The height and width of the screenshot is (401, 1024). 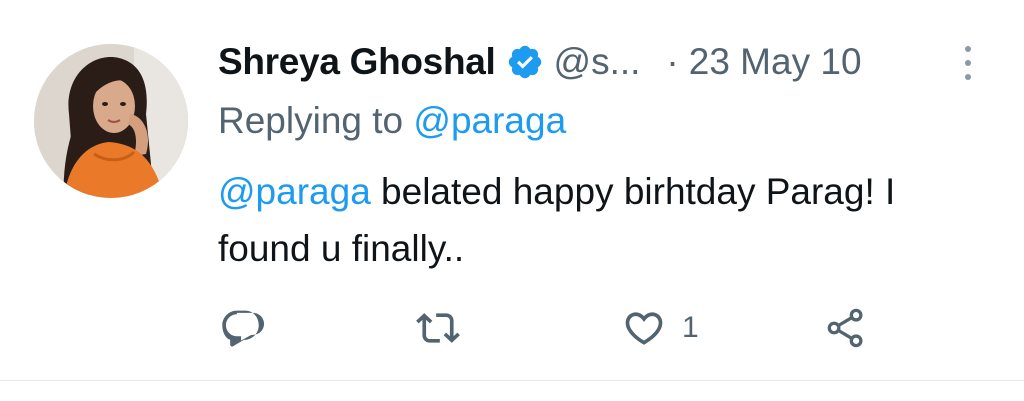 I want to click on share-button, so click(x=846, y=328).